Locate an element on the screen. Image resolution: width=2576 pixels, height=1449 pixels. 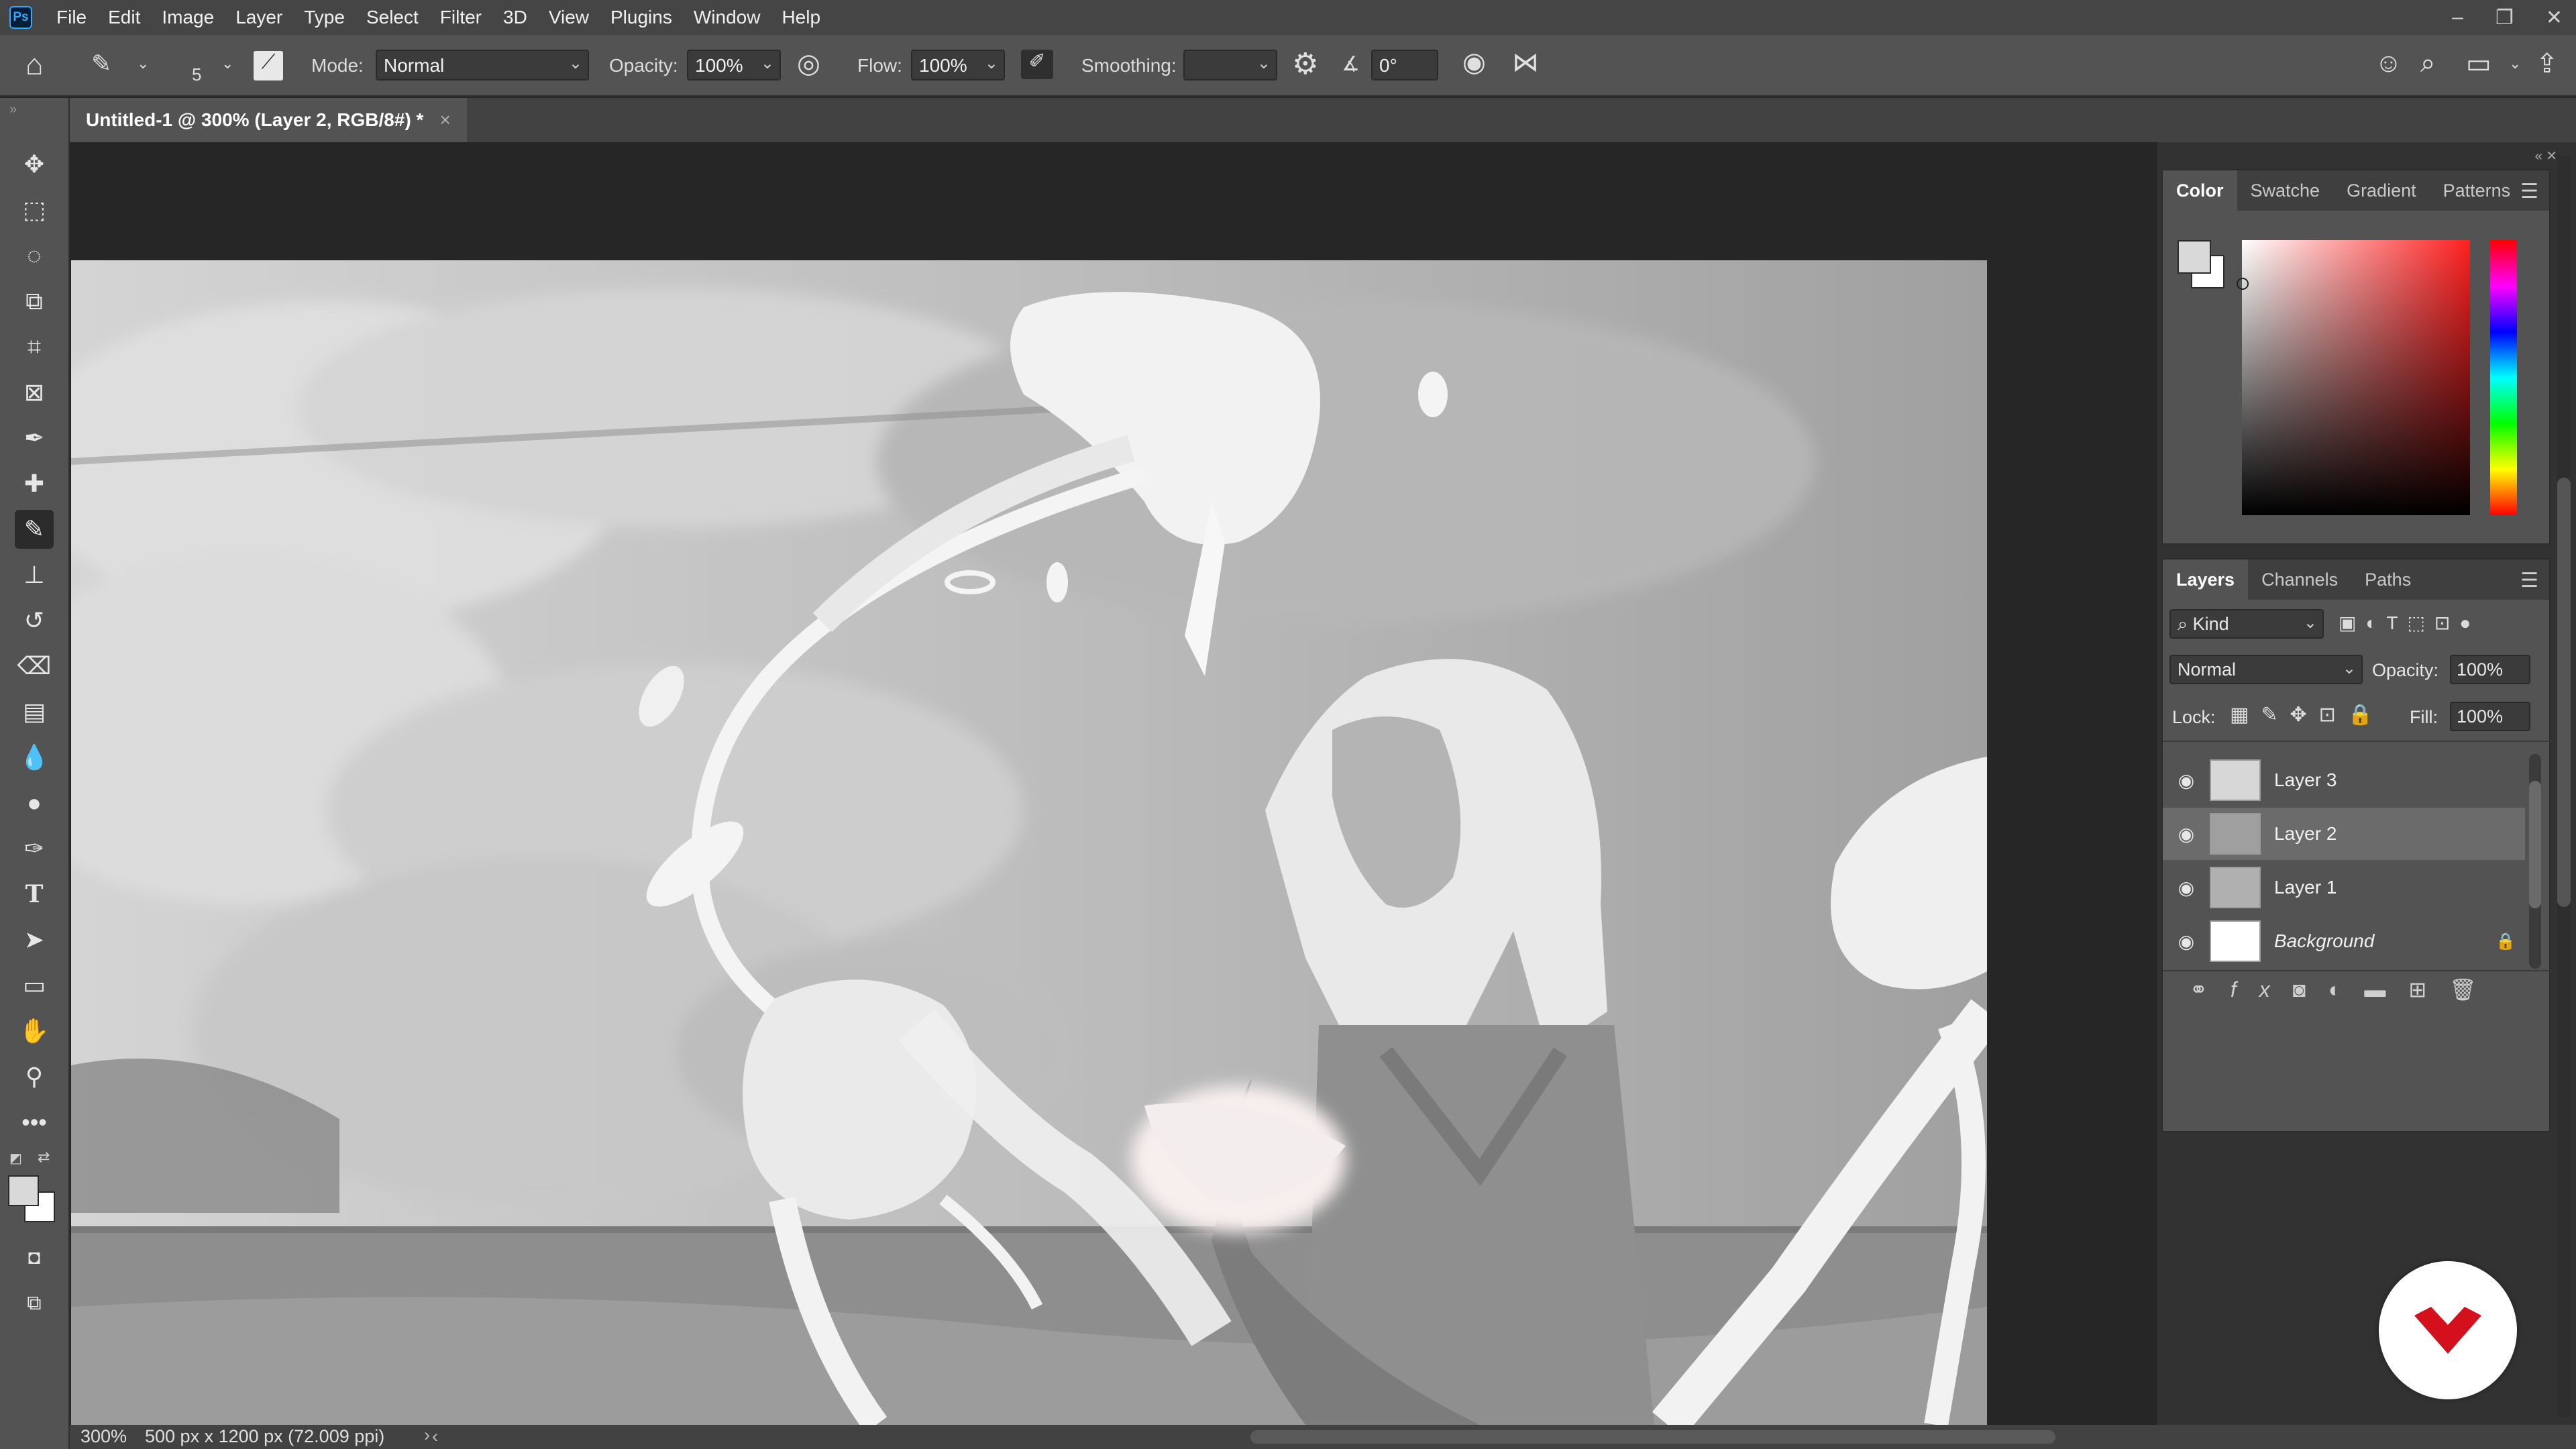
swap-colors-icon: ⇄ is located at coordinates (44, 1157).